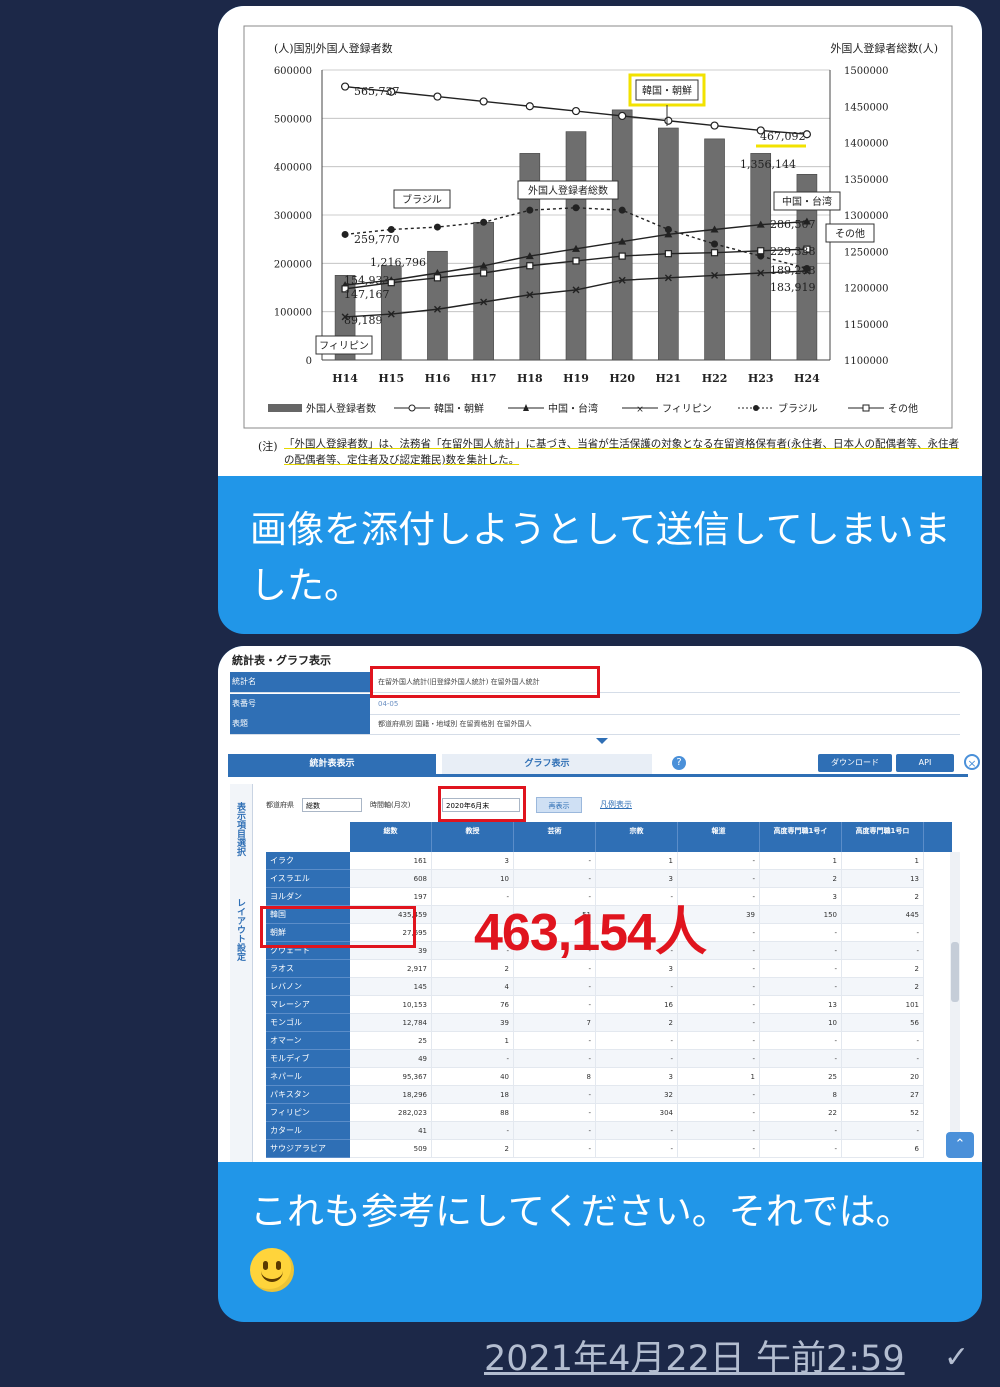  What do you see at coordinates (972, 762) in the screenshot?
I see `close-icon: ×` at bounding box center [972, 762].